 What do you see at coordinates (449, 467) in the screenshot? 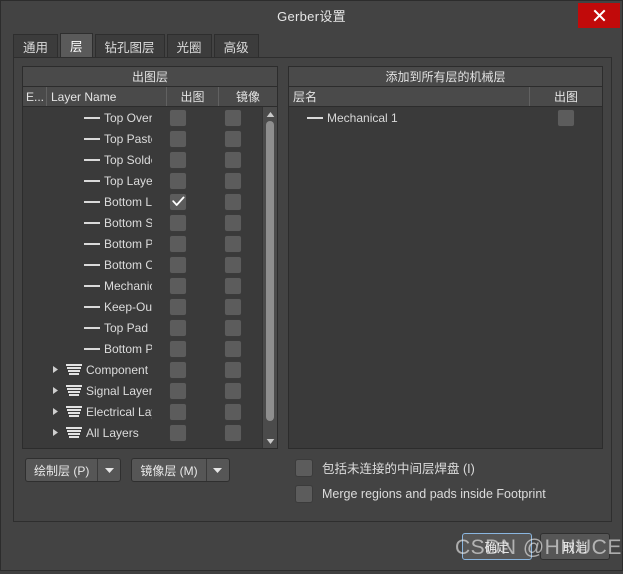
I see `option-include-unconnected-pads: 包括未连接的中间层焊盘 (I)` at bounding box center [449, 467].